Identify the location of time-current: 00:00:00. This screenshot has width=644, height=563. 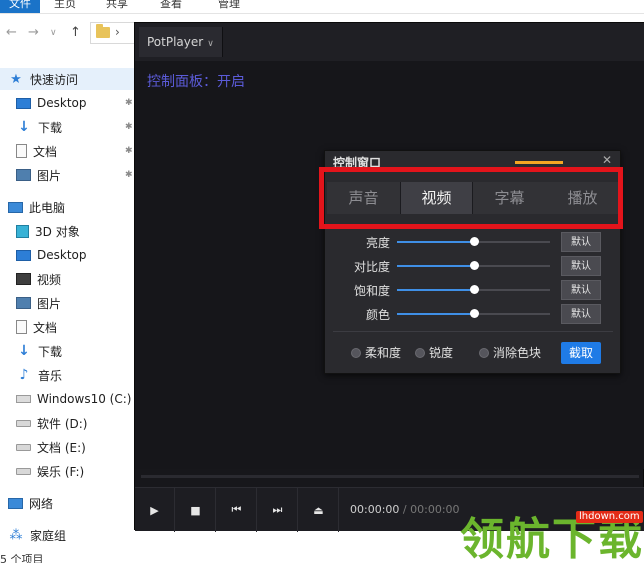
(375, 509).